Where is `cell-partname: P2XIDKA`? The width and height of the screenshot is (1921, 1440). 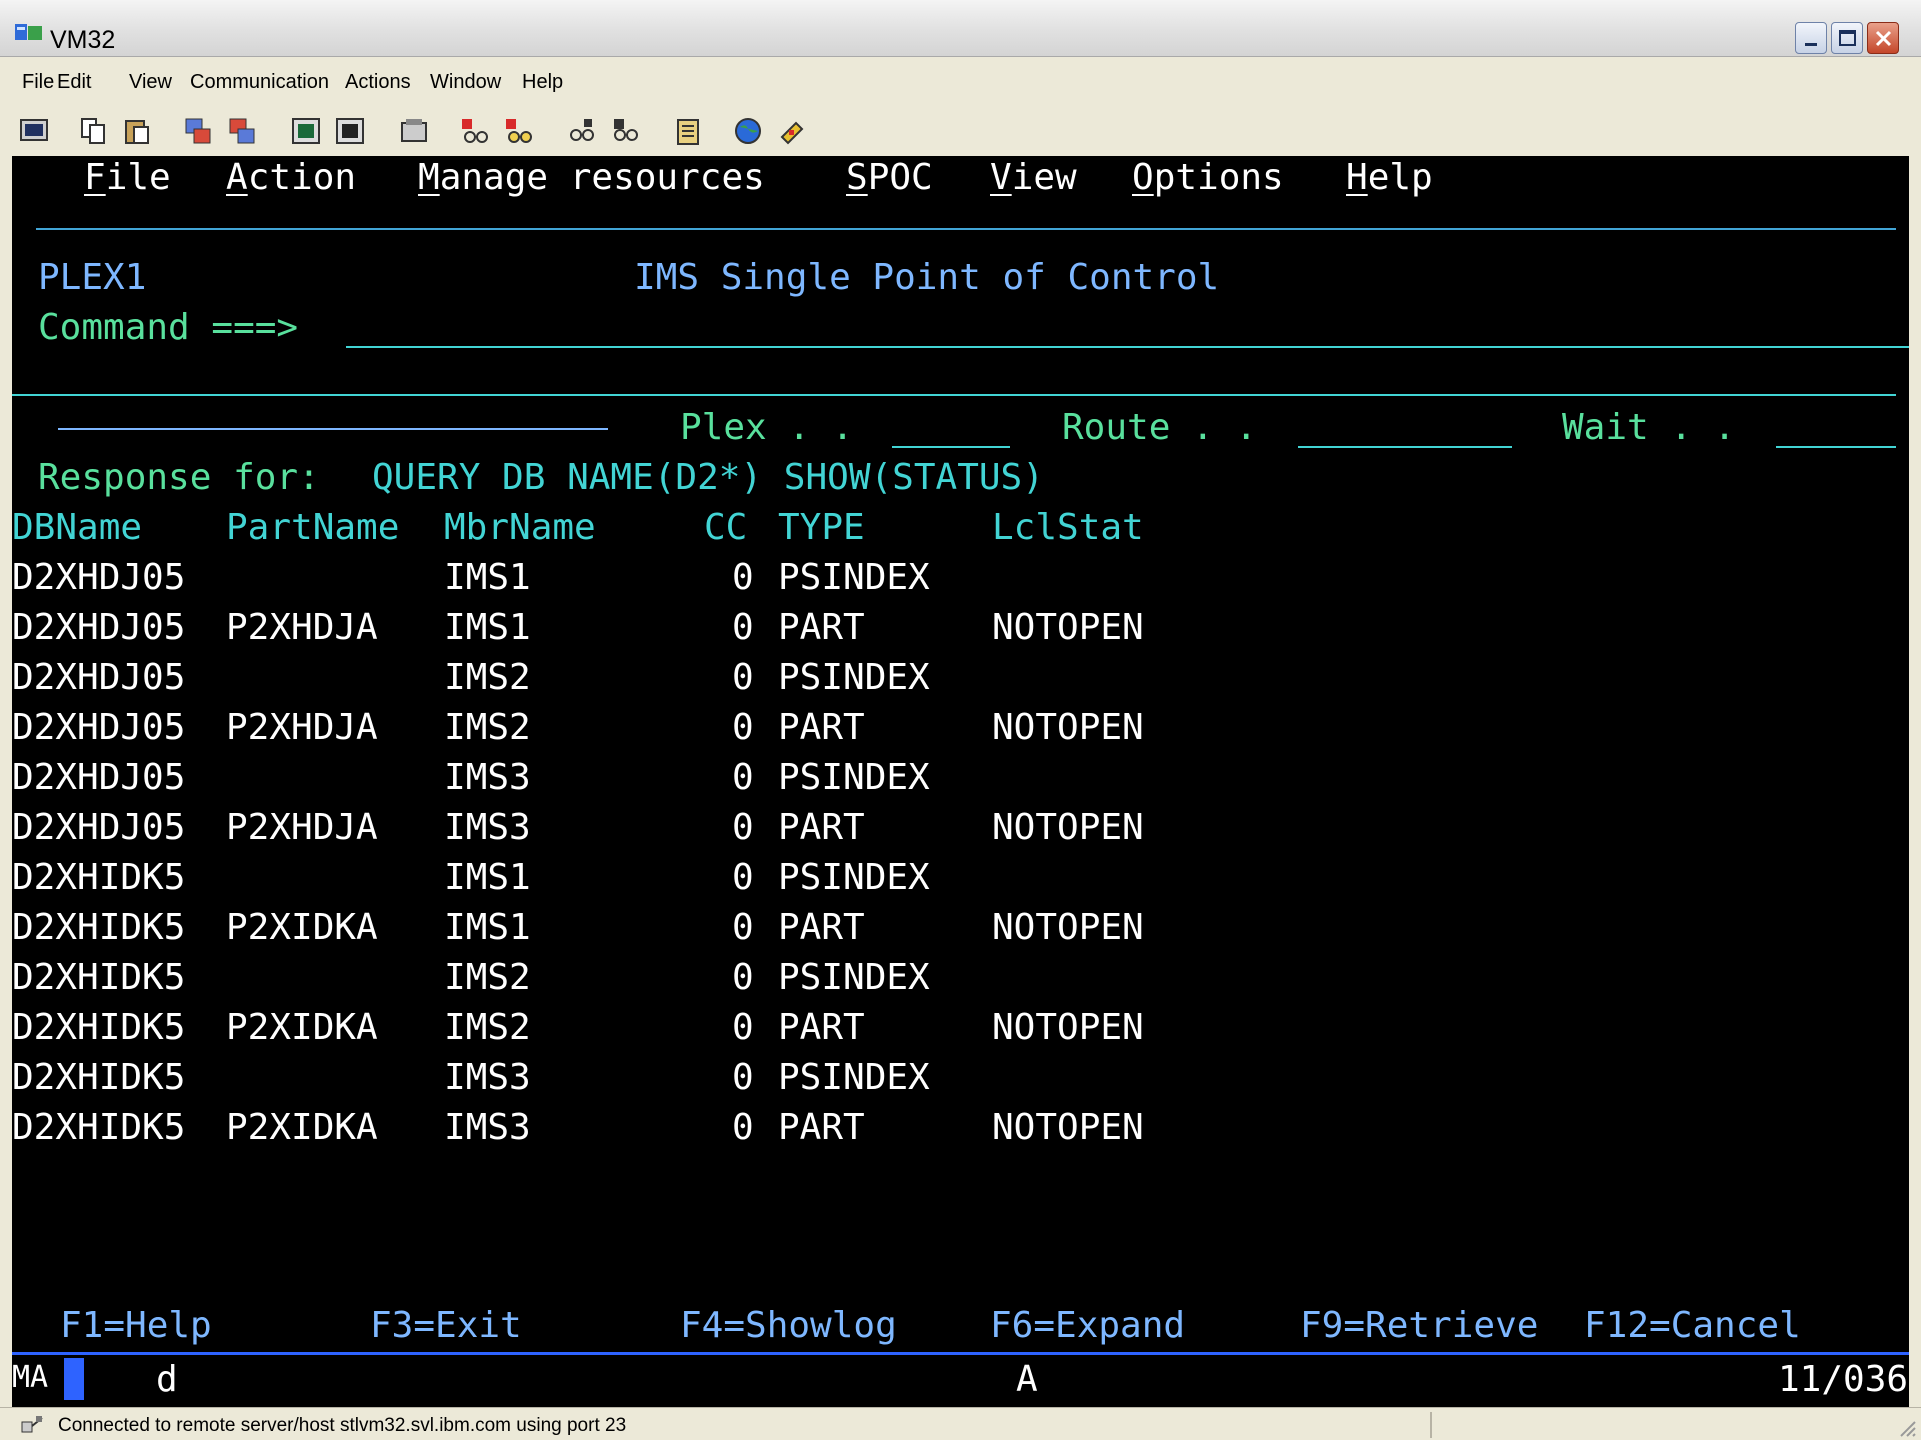 cell-partname: P2XIDKA is located at coordinates (302, 1127).